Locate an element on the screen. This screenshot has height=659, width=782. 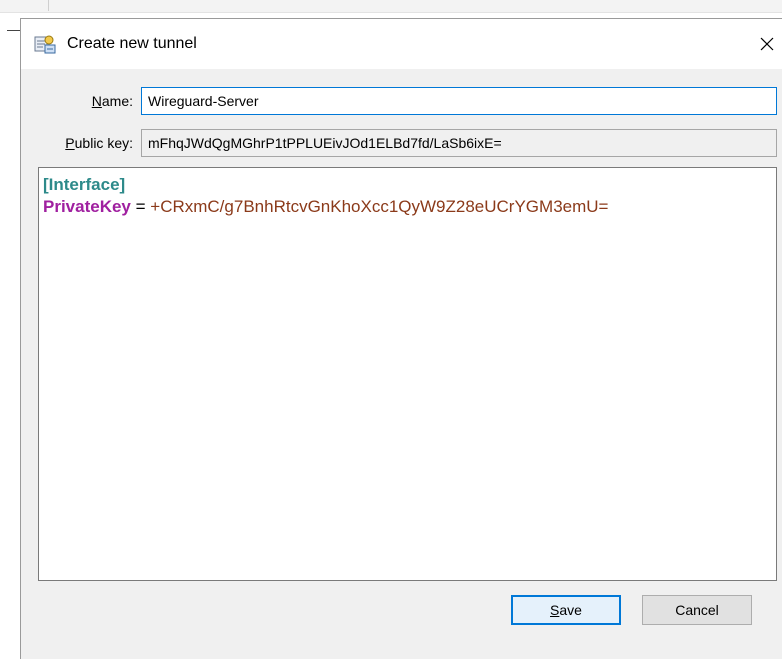
public-key-label: Public key: is located at coordinates (99, 143).